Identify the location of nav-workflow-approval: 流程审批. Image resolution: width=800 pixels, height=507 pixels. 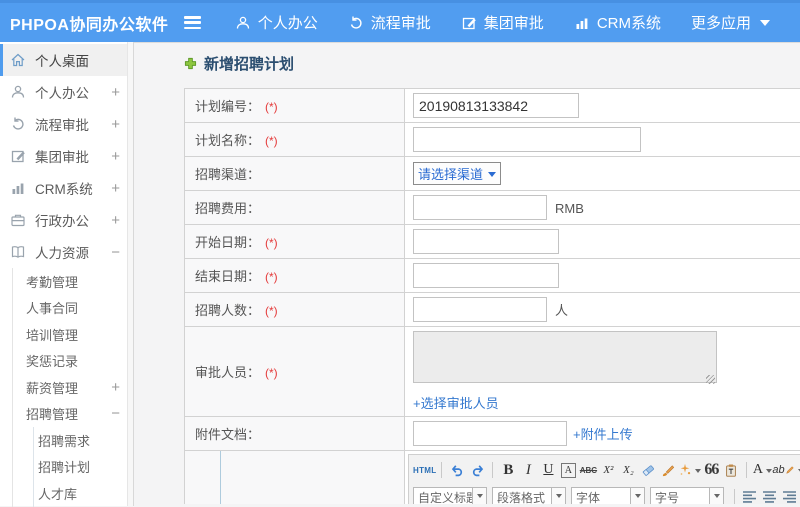
(389, 22).